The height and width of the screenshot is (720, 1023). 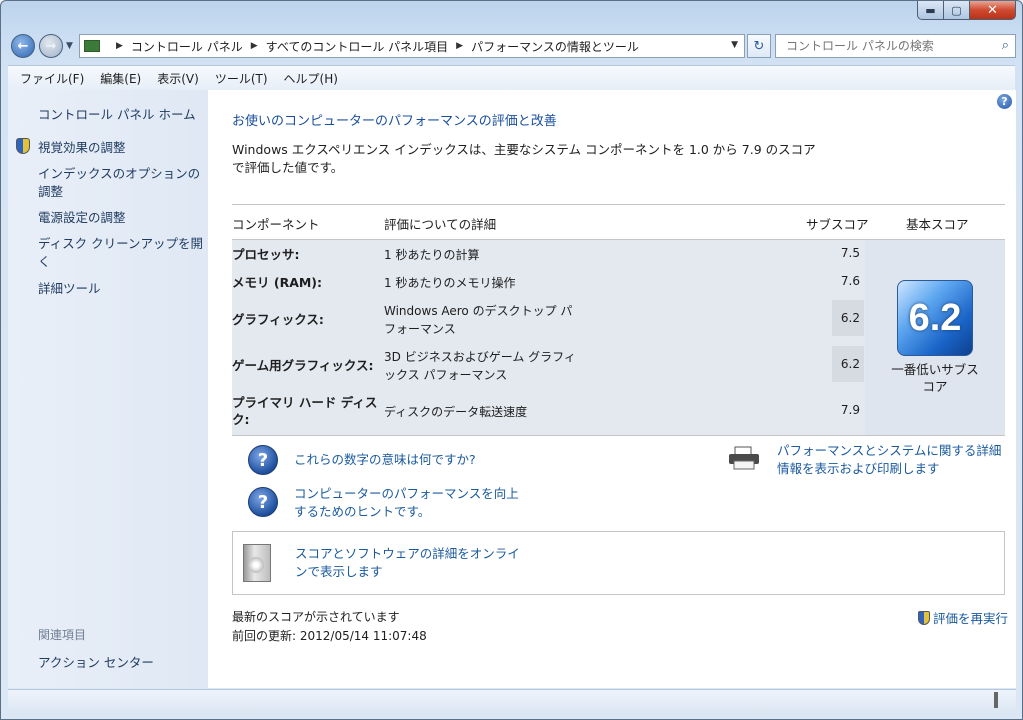 What do you see at coordinates (276, 224) in the screenshot?
I see `header-component: コンポーネント` at bounding box center [276, 224].